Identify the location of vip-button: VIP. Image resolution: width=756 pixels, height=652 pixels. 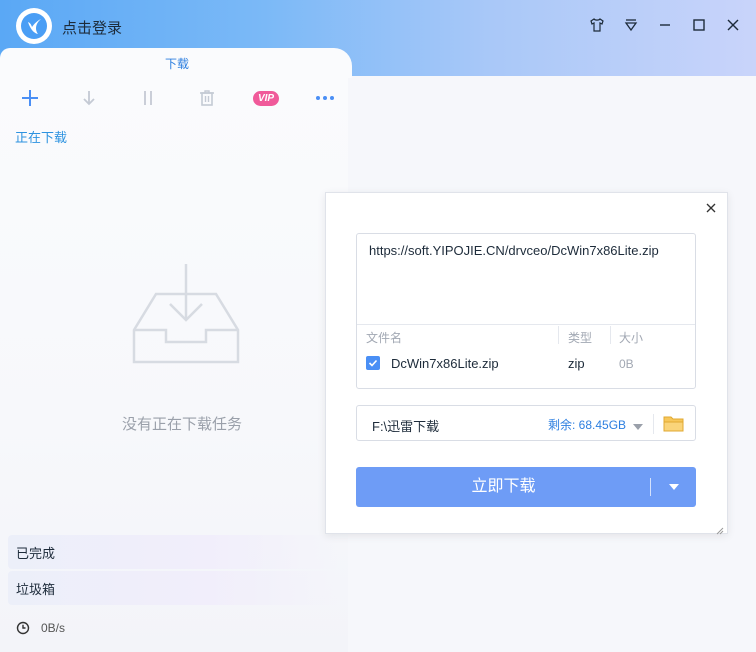
(266, 98).